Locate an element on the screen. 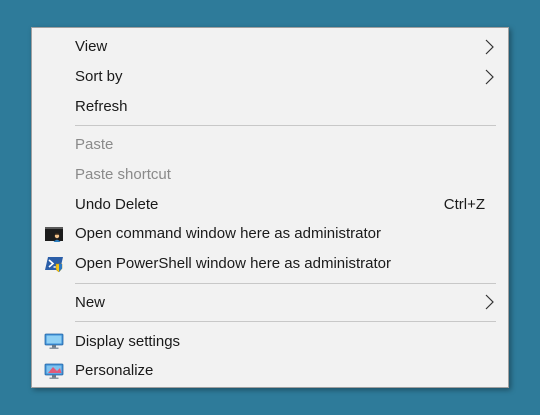 The height and width of the screenshot is (415, 540). menu-item-undo-delete: Undo Delete Ctrl+Z is located at coordinates (270, 204).